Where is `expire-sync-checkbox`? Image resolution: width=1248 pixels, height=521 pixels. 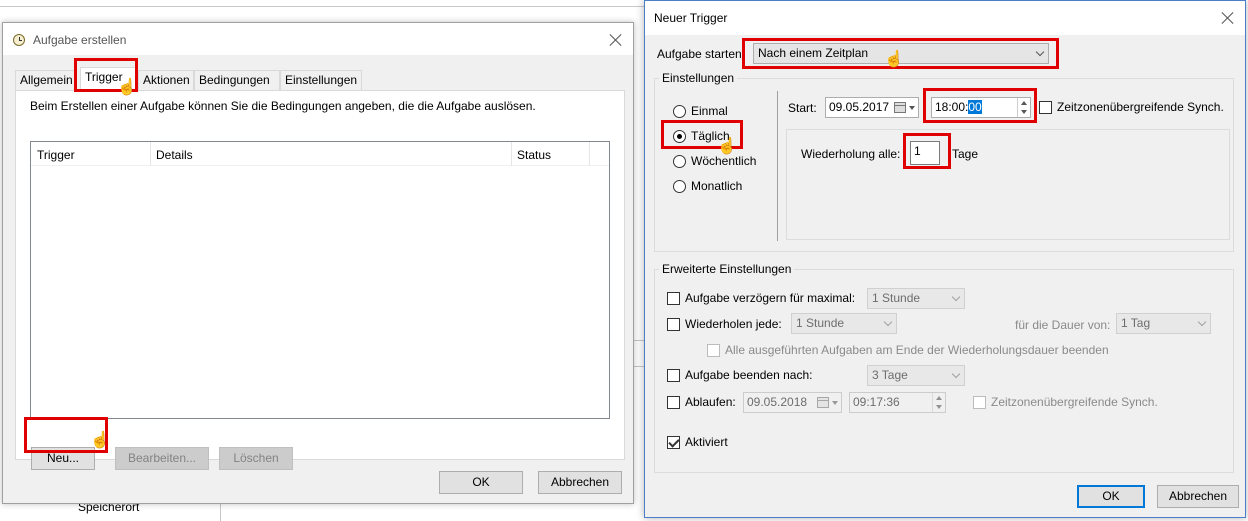
expire-sync-checkbox is located at coordinates (979, 402).